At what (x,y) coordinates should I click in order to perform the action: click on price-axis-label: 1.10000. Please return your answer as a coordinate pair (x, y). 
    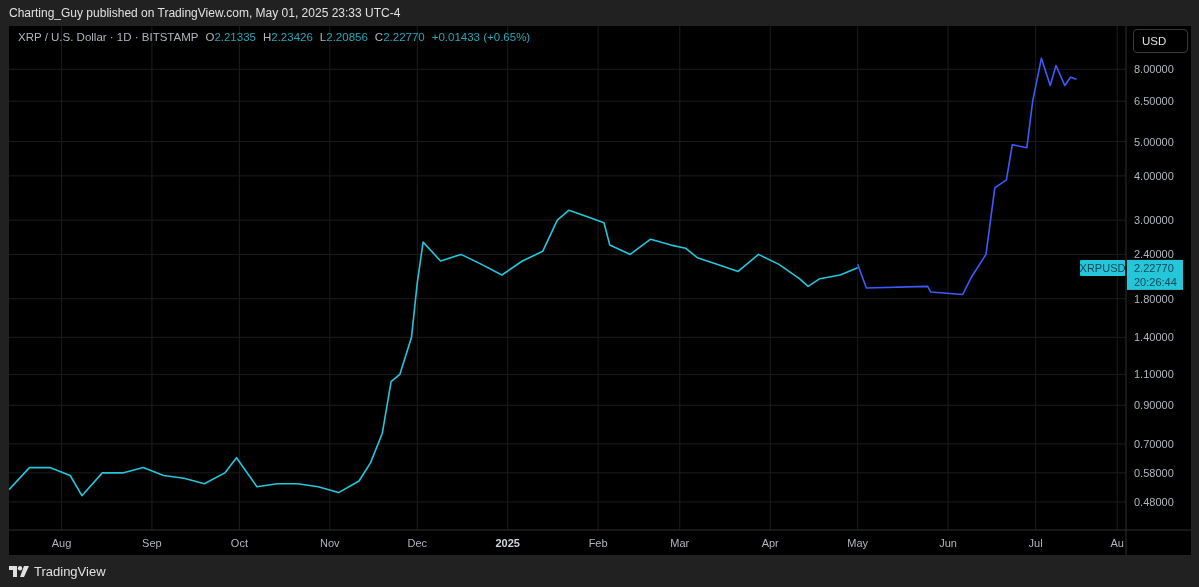
    Looking at the image, I should click on (1154, 374).